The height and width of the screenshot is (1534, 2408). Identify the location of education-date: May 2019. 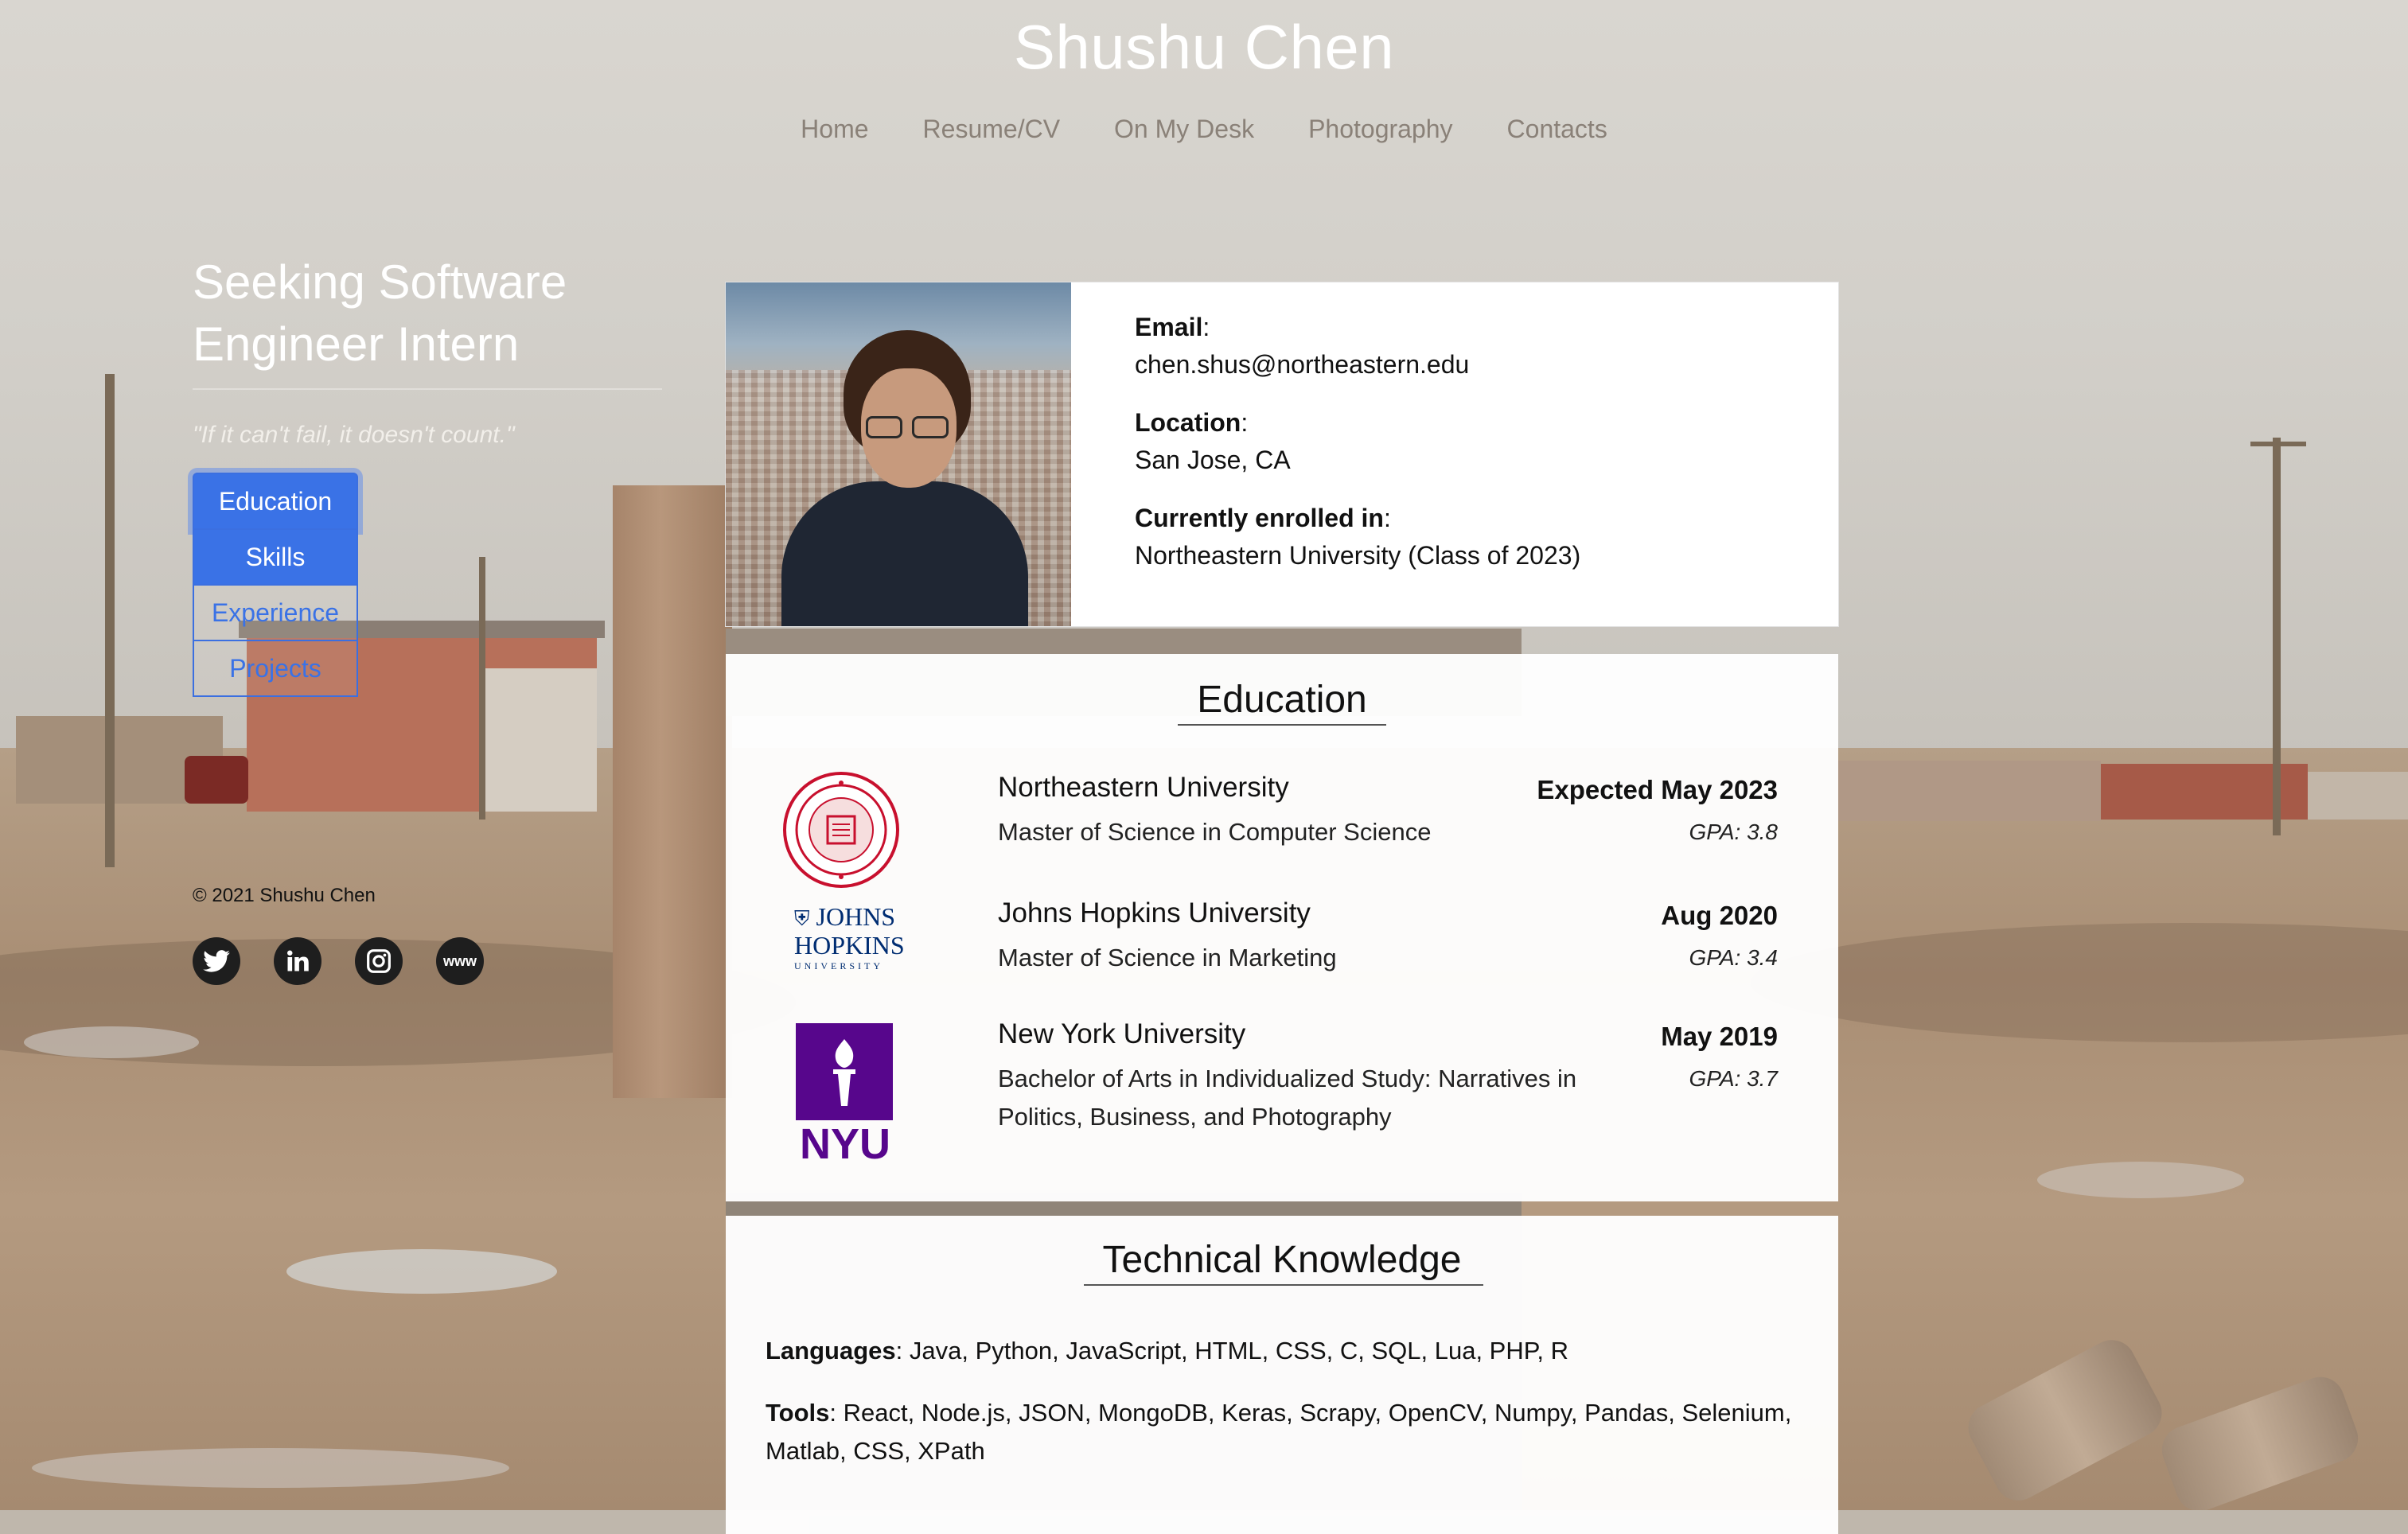
(1719, 1036).